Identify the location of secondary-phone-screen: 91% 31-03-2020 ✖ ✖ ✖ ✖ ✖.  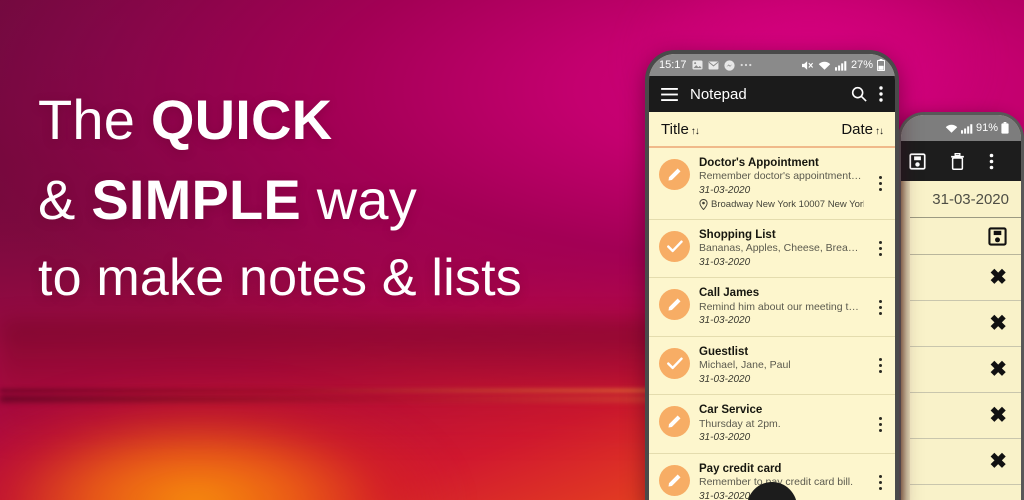
(961, 307).